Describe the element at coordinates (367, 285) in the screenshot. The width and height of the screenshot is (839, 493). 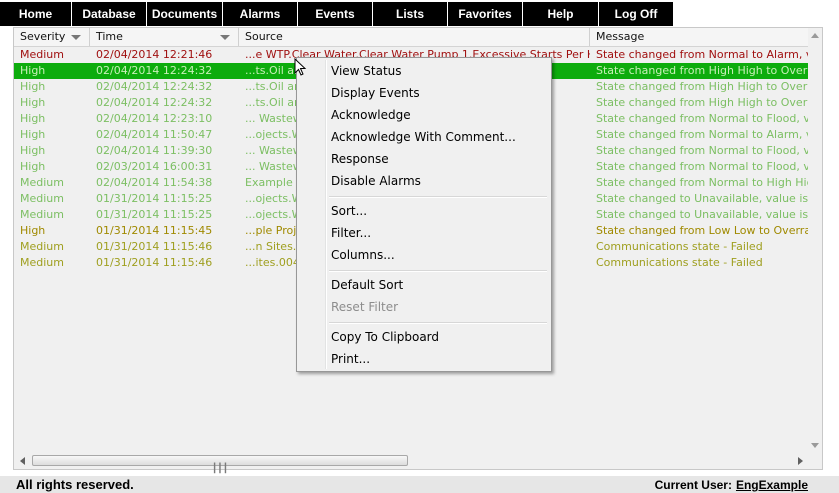
I see `menu-item-default-sort: Default Sort` at that location.